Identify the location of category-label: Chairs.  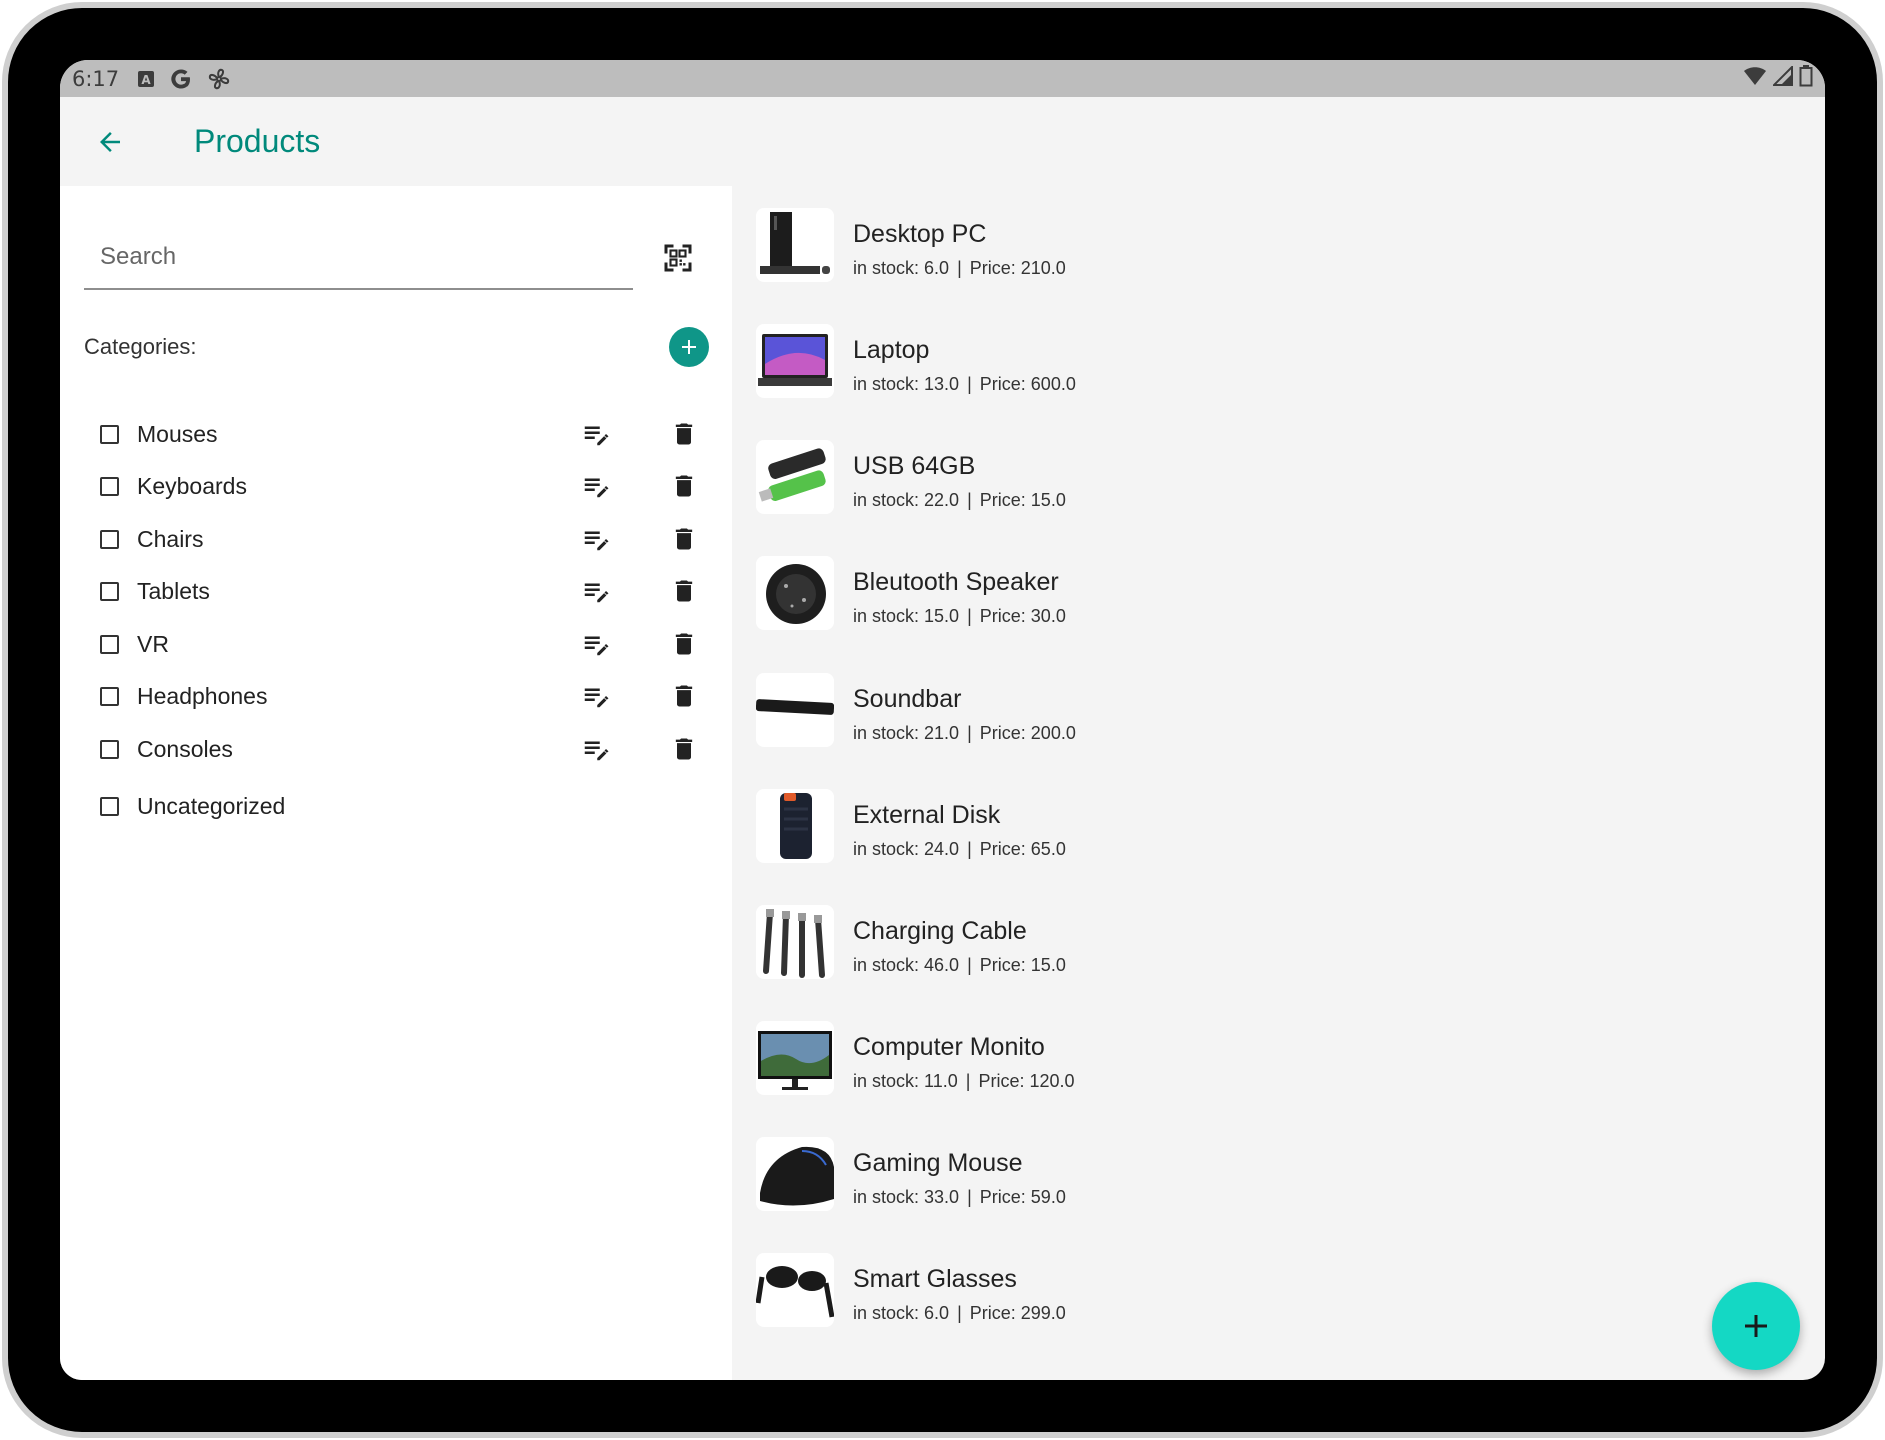
(170, 538).